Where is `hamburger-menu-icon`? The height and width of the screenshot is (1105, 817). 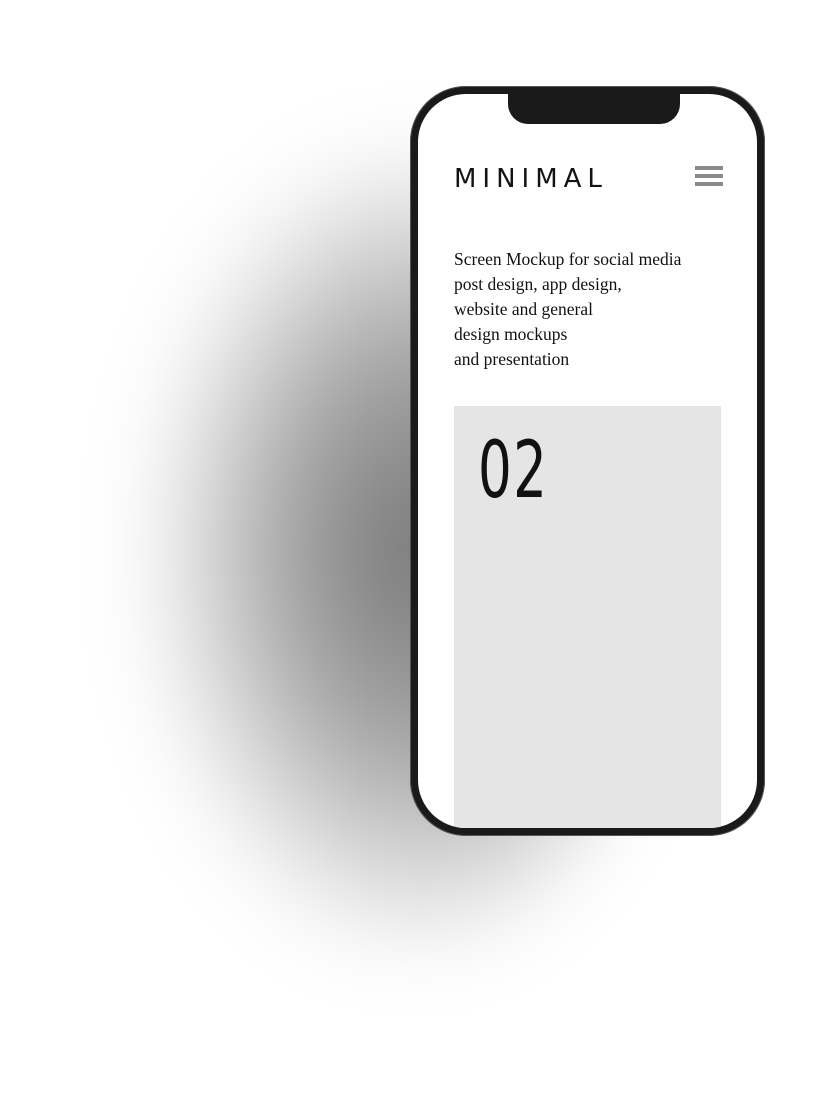
hamburger-menu-icon is located at coordinates (709, 177).